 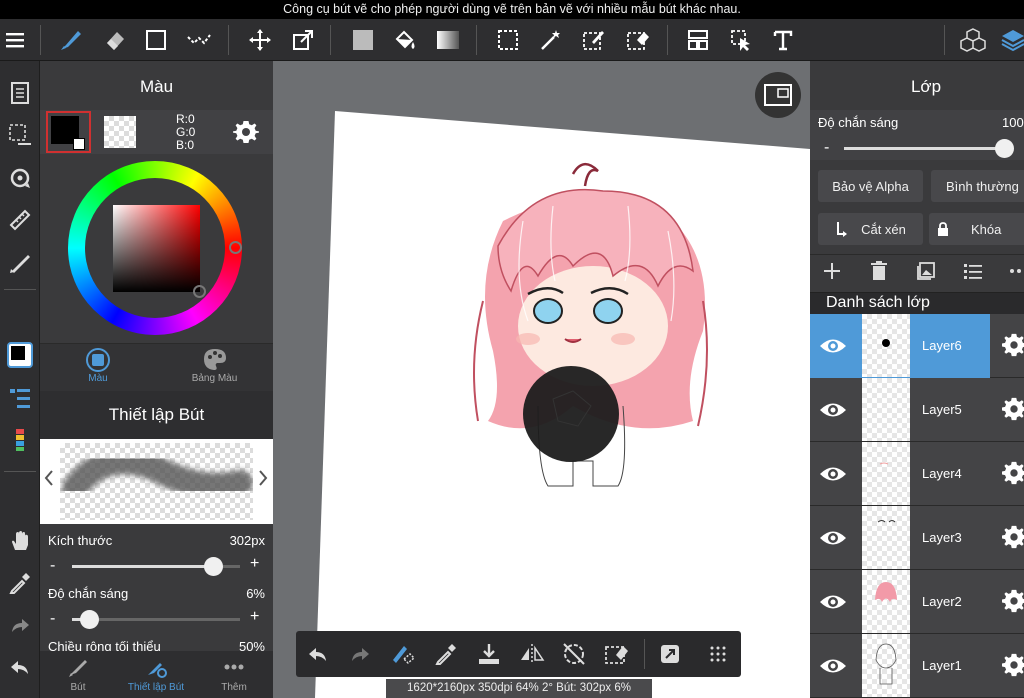 What do you see at coordinates (977, 186) in the screenshot?
I see `blend-mode-button: Bình thường` at bounding box center [977, 186].